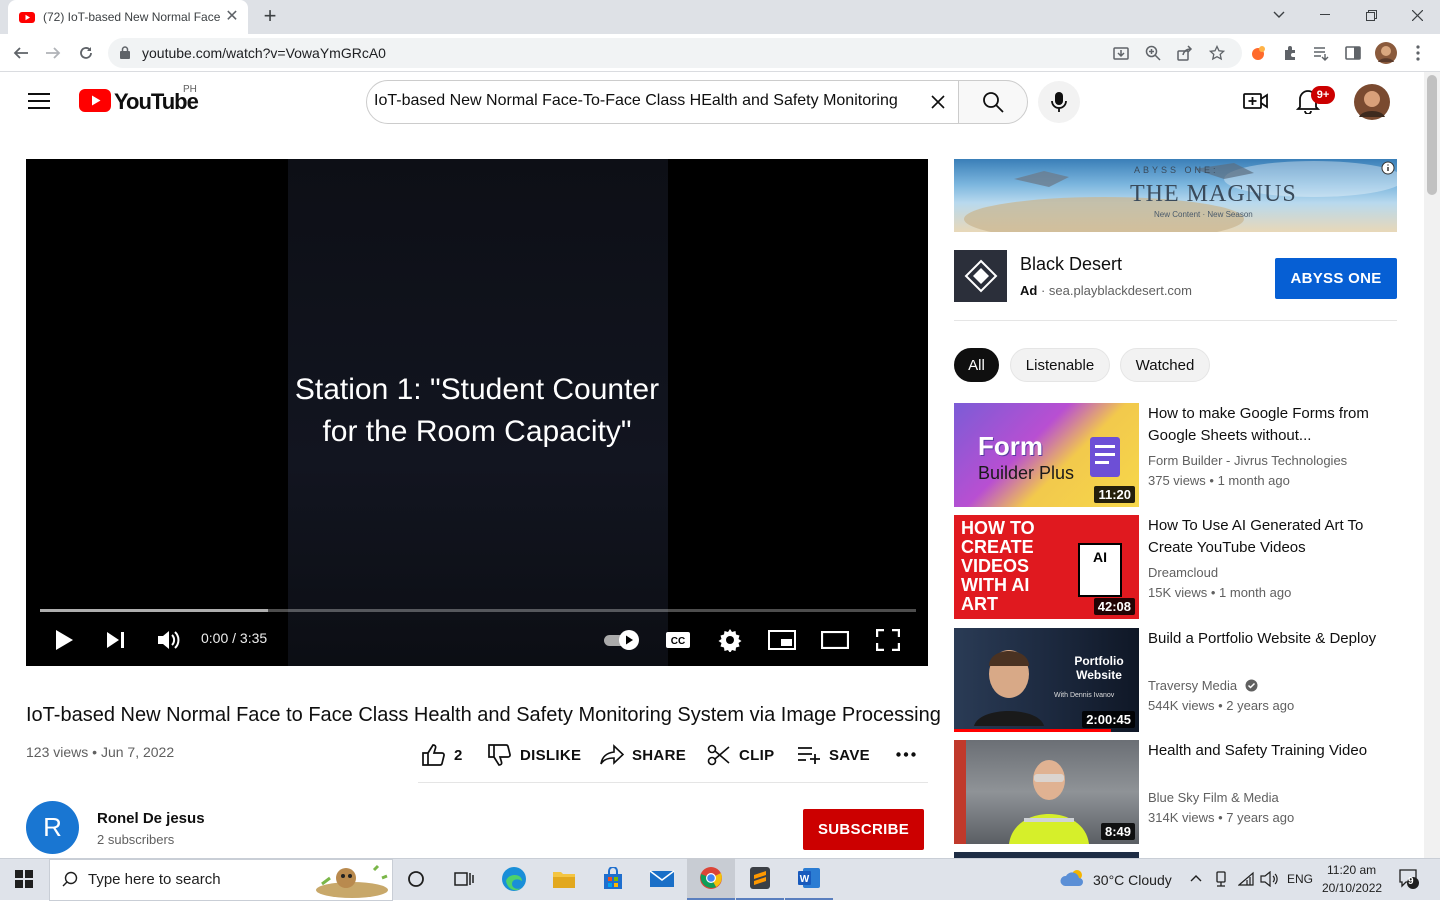 Image resolution: width=1440 pixels, height=901 pixels. What do you see at coordinates (906, 754) in the screenshot?
I see `more-actions-icon` at bounding box center [906, 754].